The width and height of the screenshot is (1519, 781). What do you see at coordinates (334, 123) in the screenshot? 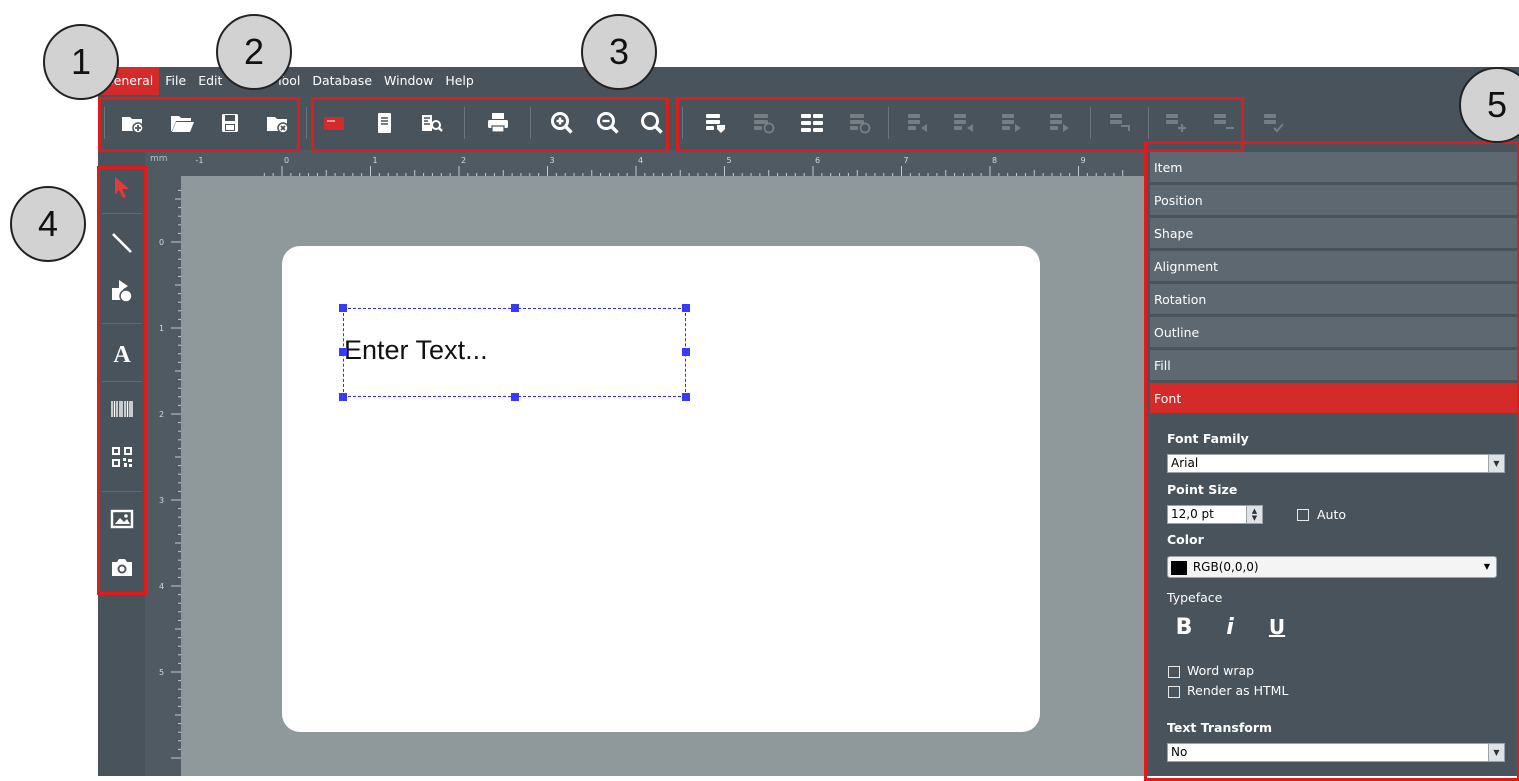
I see `label-view-icon` at bounding box center [334, 123].